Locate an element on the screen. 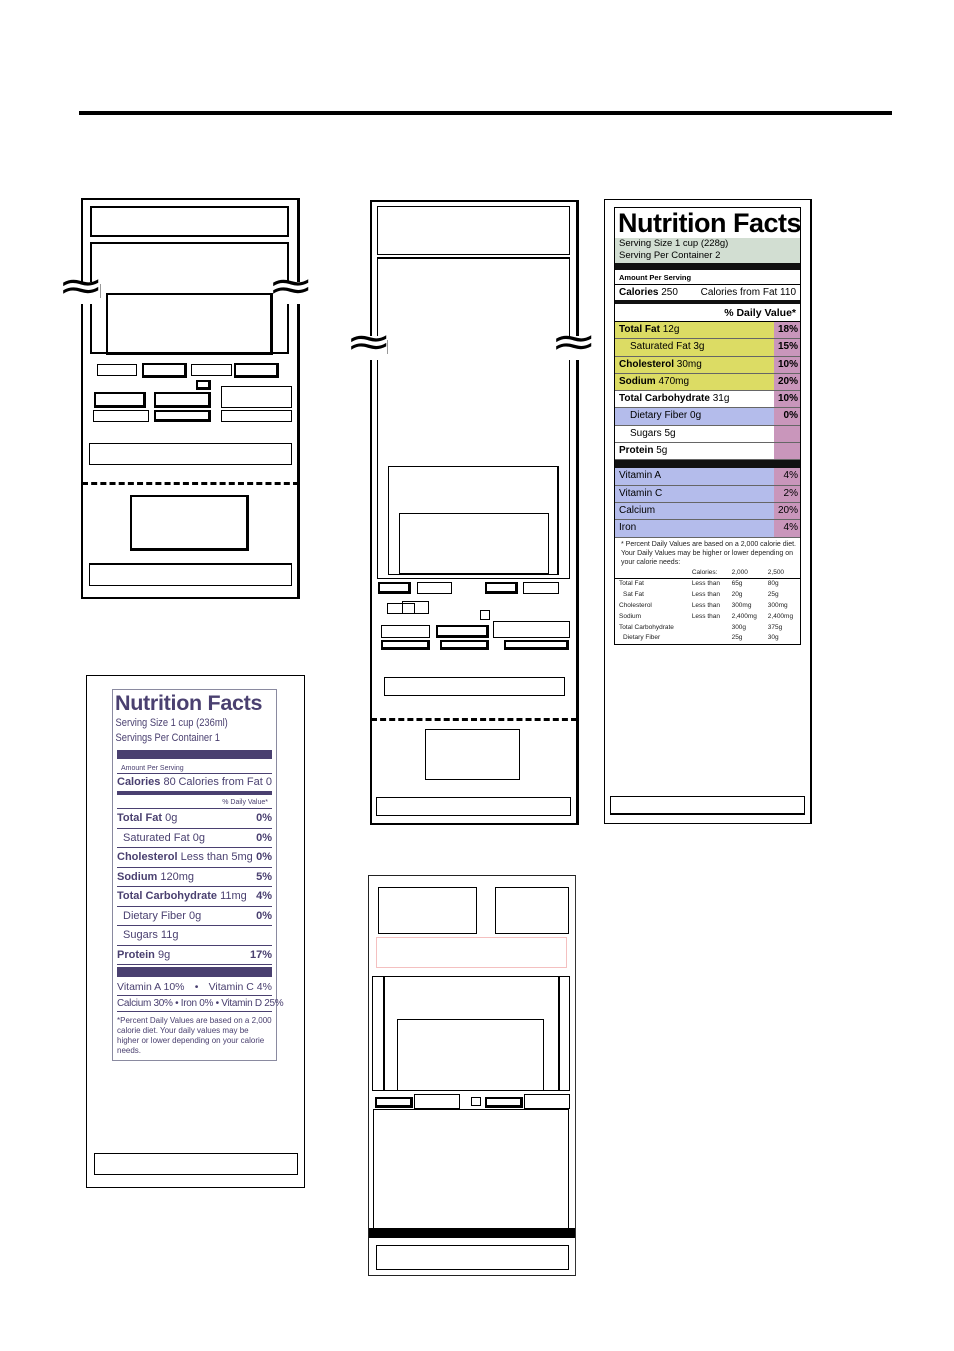  package-a-break-line is located at coordinates (100, 291).